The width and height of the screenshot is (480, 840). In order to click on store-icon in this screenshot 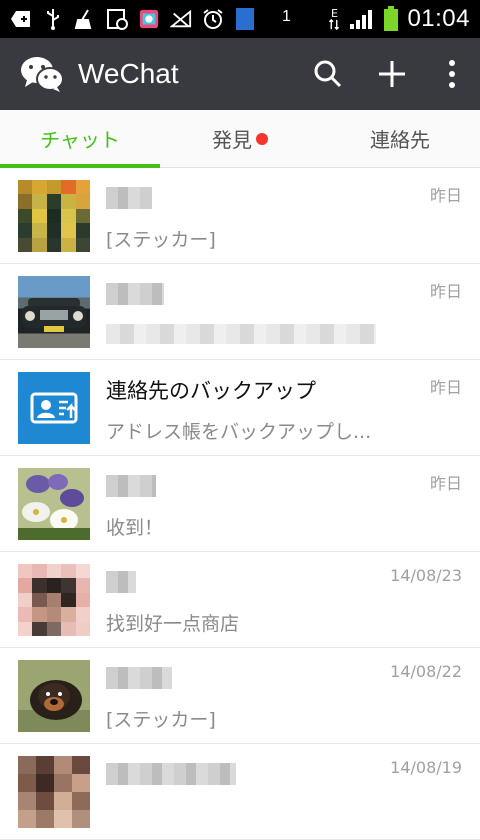, I will do `click(149, 19)`.